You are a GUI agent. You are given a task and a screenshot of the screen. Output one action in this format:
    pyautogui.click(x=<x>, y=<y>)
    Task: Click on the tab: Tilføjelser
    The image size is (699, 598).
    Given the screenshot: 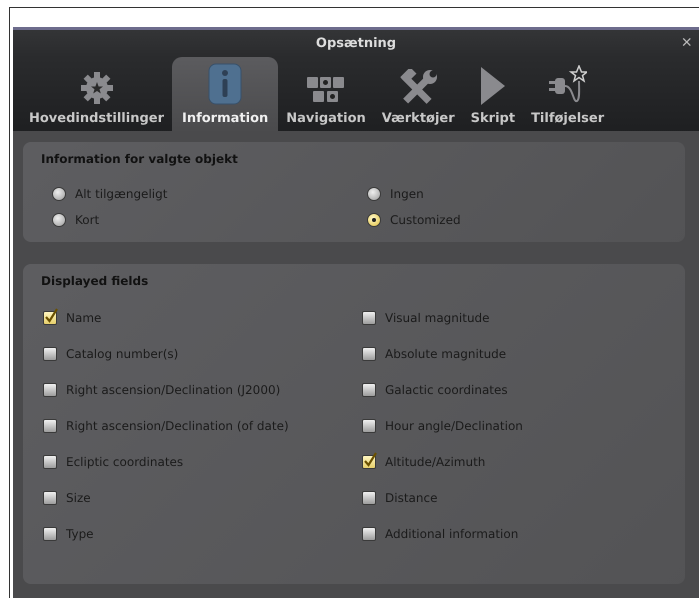 What is the action you would take?
    pyautogui.click(x=567, y=94)
    